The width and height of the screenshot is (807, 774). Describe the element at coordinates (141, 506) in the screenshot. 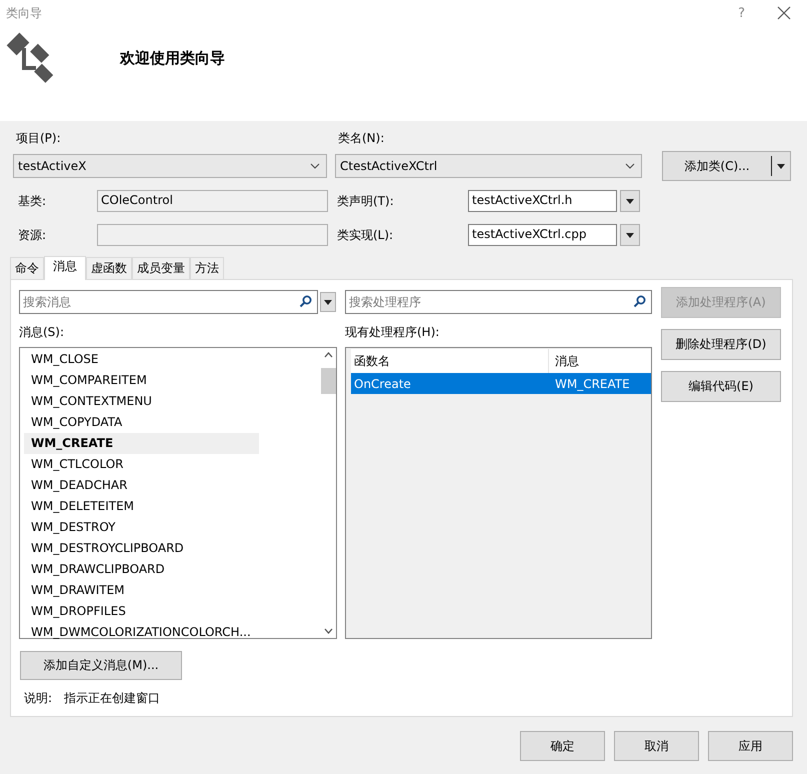

I see `message-item: WM_DELETEITEM` at that location.